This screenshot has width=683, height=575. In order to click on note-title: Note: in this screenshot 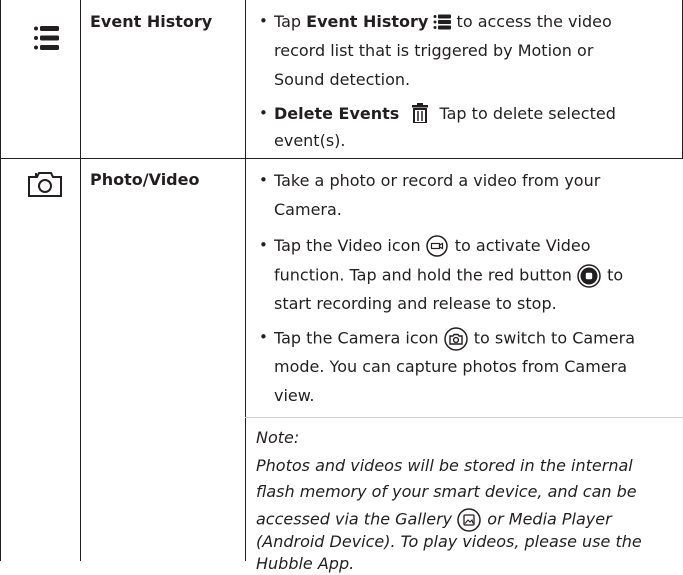, I will do `click(278, 437)`.